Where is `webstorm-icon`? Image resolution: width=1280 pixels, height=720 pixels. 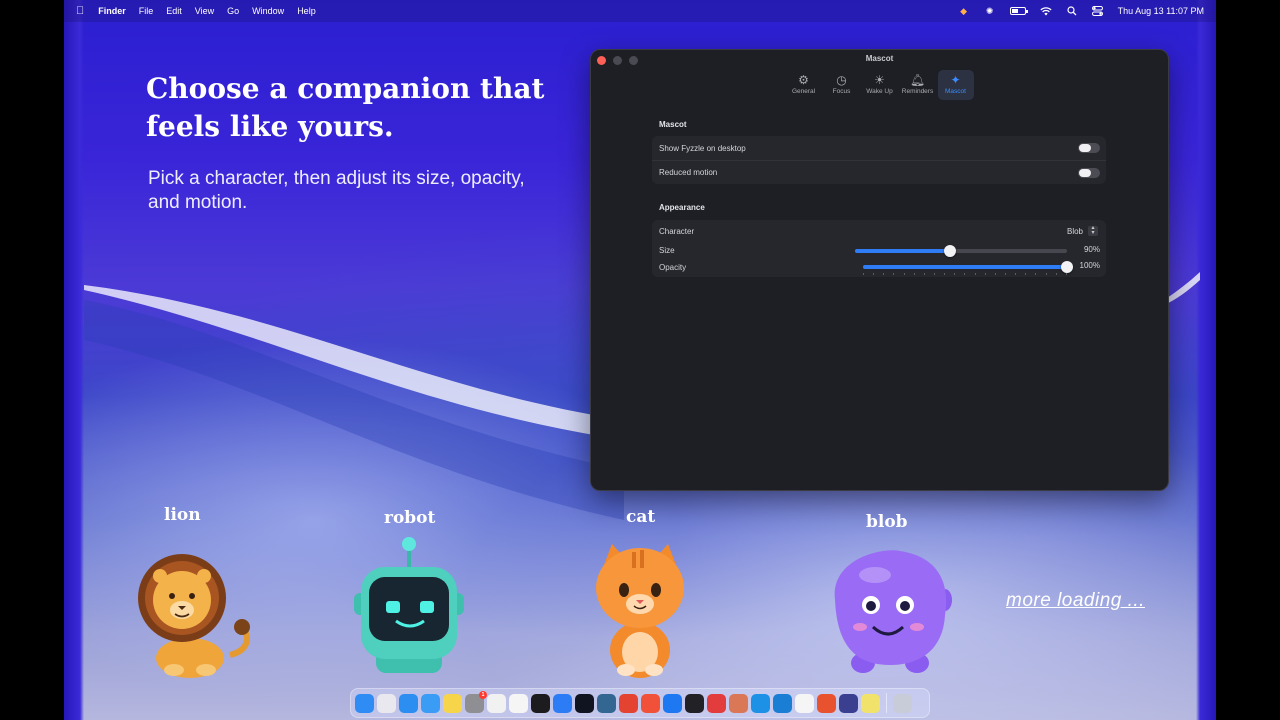
webstorm-icon is located at coordinates (584, 703).